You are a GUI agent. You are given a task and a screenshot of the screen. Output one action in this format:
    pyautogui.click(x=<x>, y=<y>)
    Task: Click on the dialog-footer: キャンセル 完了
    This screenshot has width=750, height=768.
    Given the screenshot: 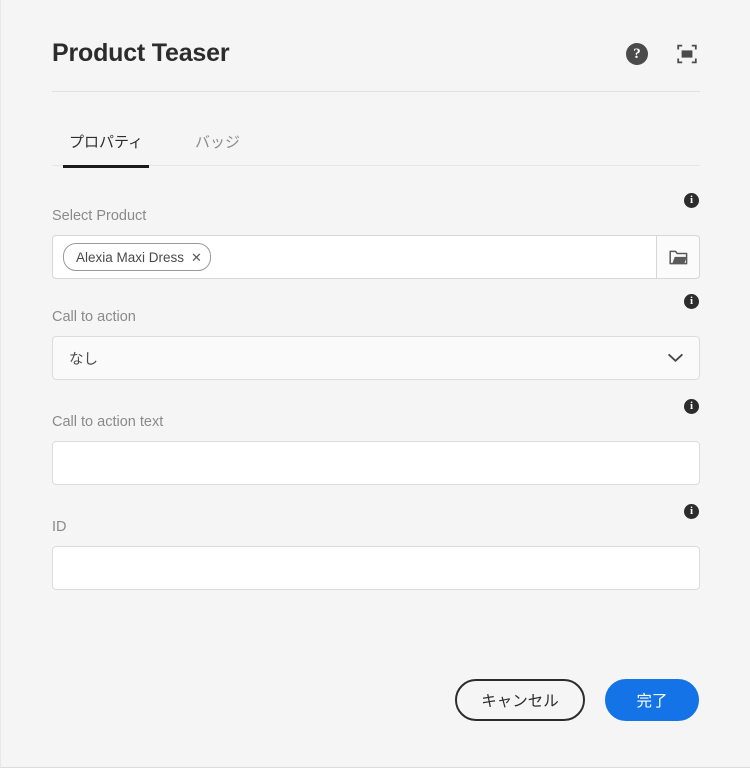 What is the action you would take?
    pyautogui.click(x=577, y=700)
    